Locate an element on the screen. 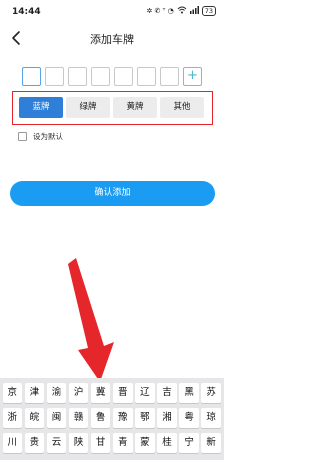 This screenshot has height=460, width=320. default-label: 设为默认 is located at coordinates (48, 136).